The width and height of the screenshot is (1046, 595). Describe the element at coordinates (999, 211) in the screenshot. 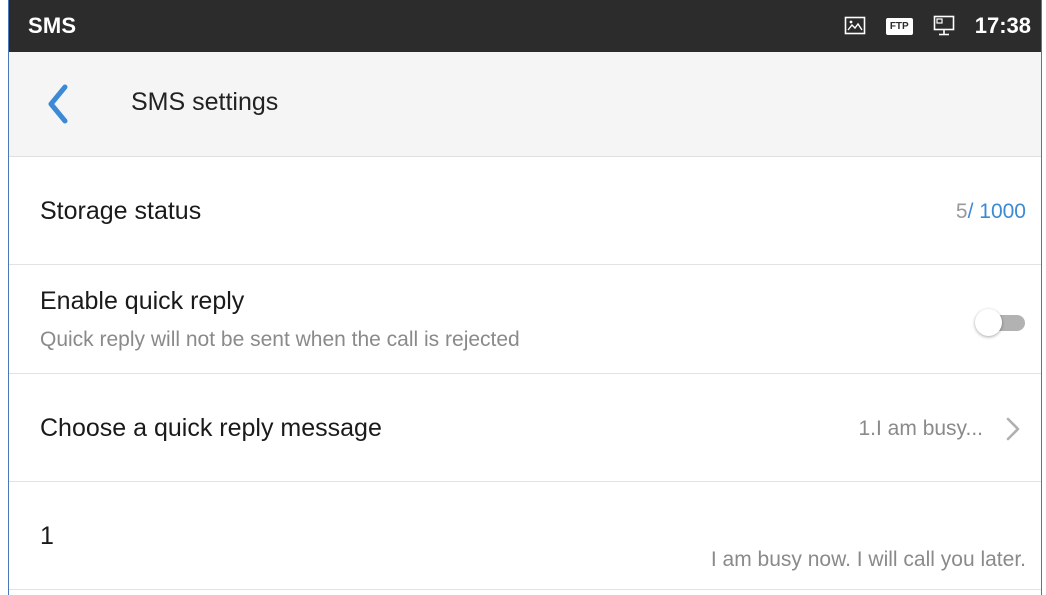

I see `storage-total: 1000` at that location.